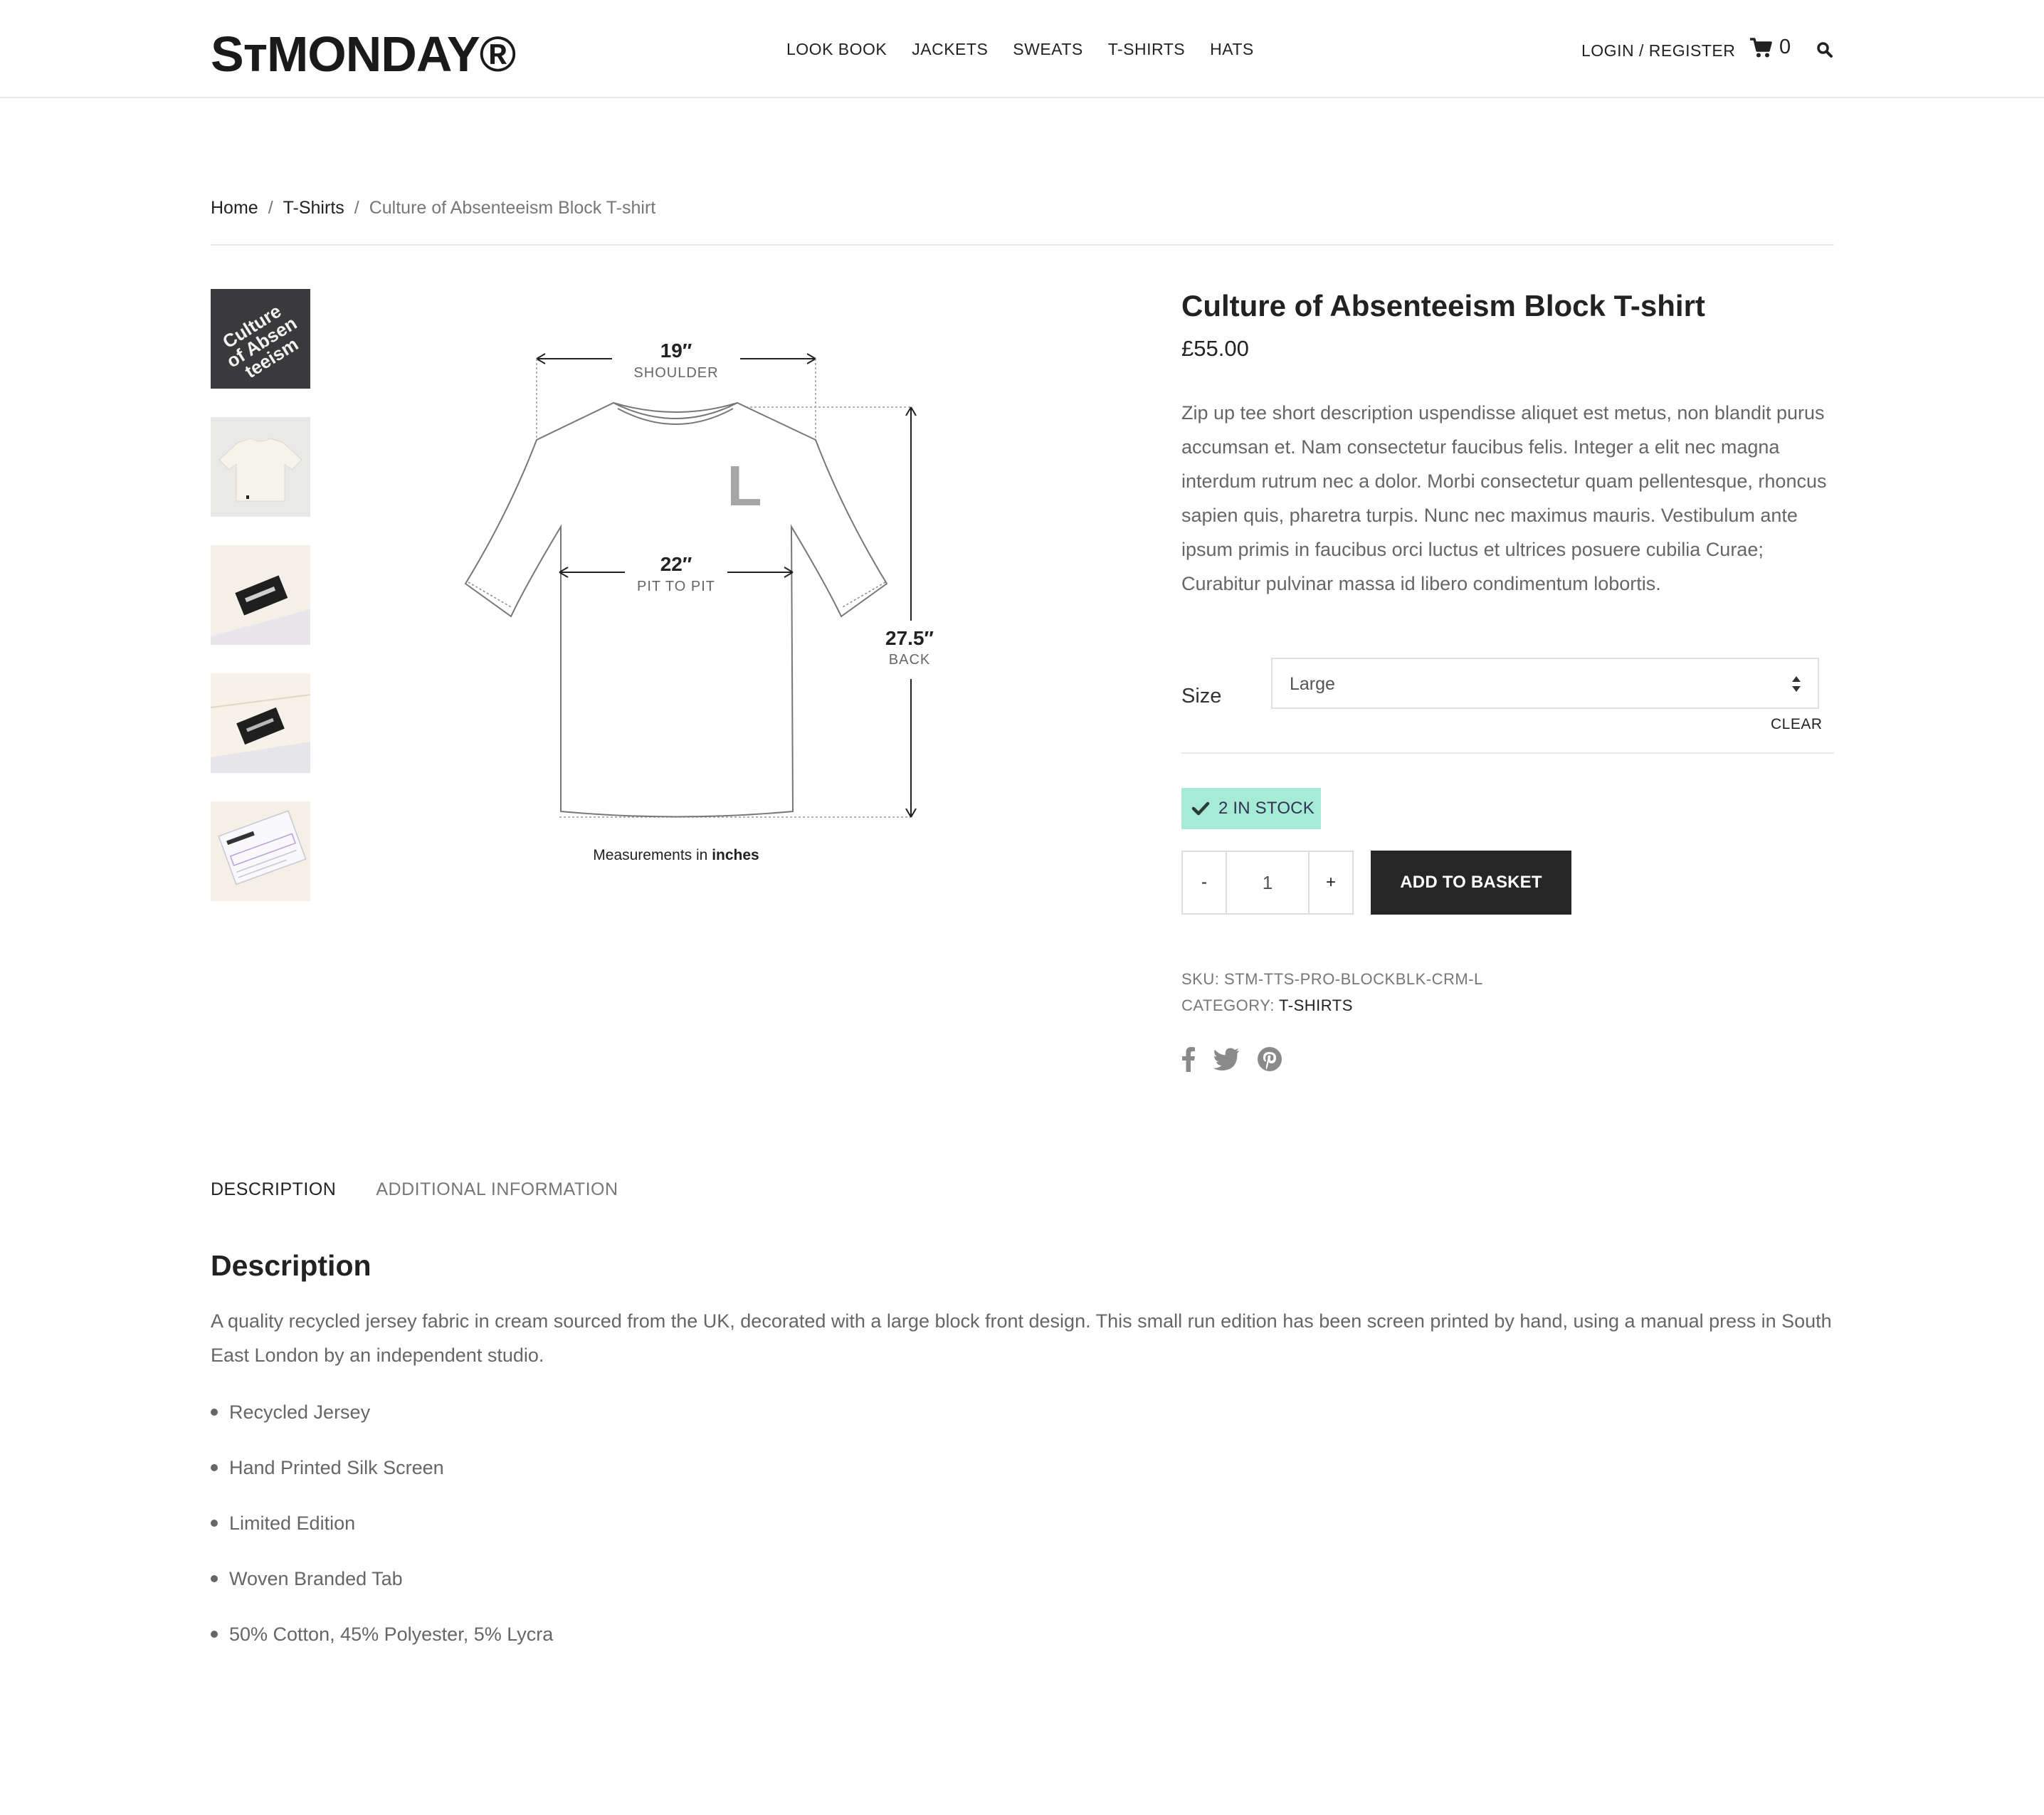 Image resolution: width=2044 pixels, height=1815 pixels. What do you see at coordinates (316, 1578) in the screenshot?
I see `feature-text: Woven Branded Tab` at bounding box center [316, 1578].